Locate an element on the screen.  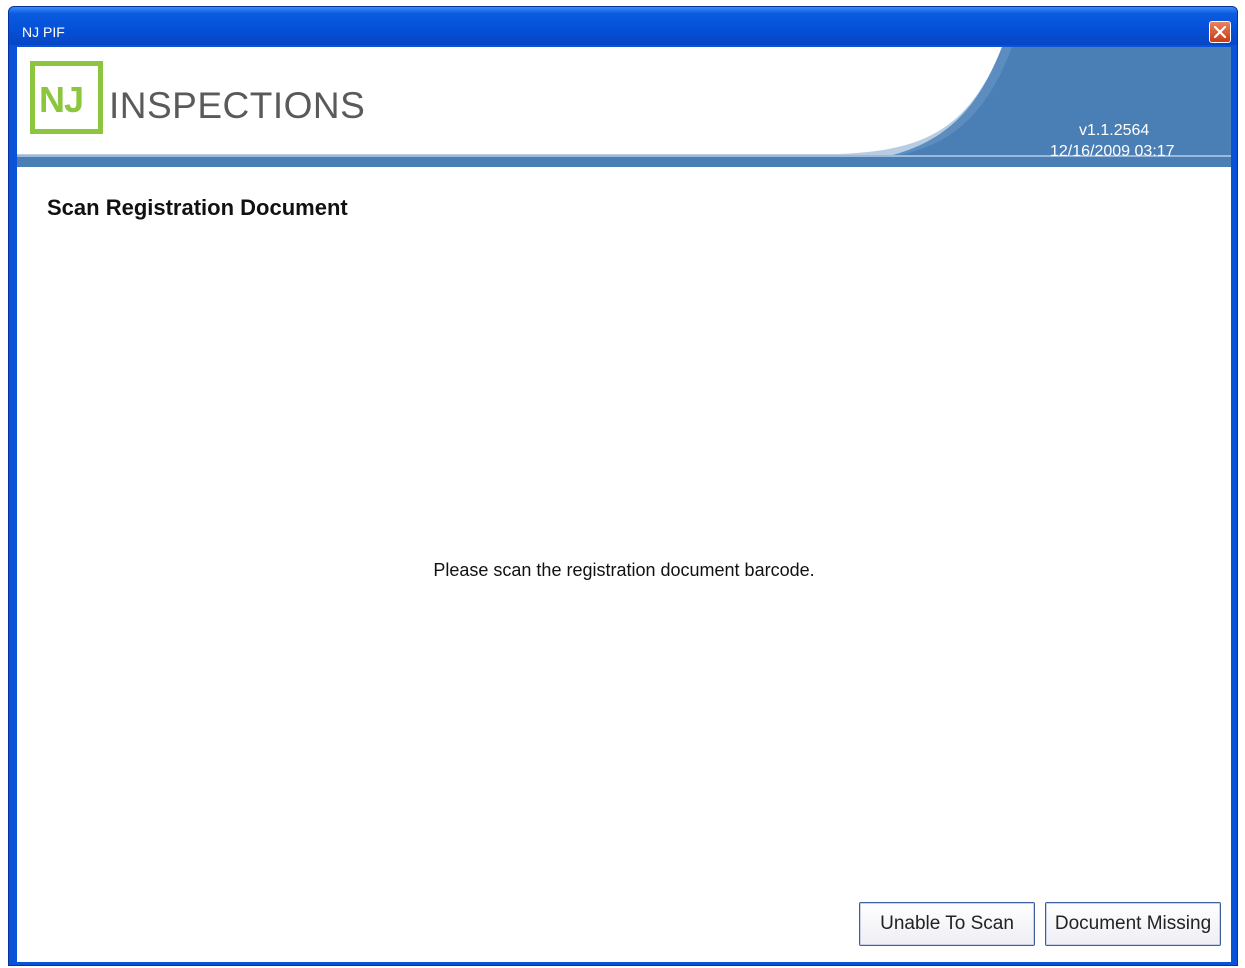
close-button is located at coordinates (1220, 32).